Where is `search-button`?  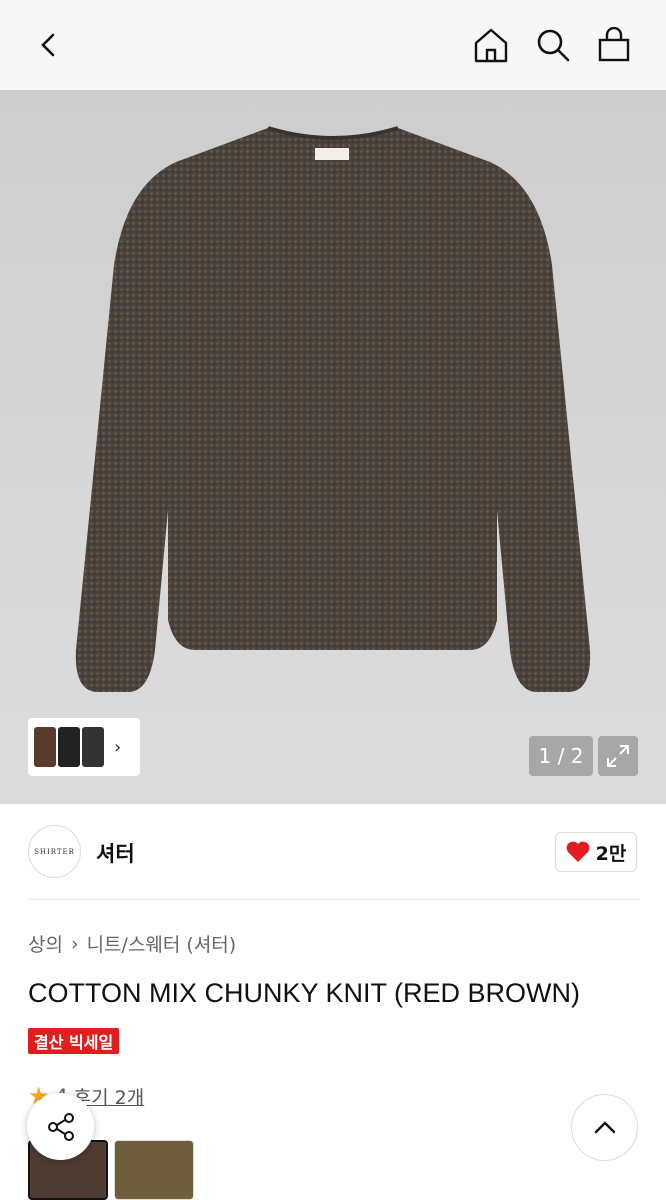
search-button is located at coordinates (553, 45).